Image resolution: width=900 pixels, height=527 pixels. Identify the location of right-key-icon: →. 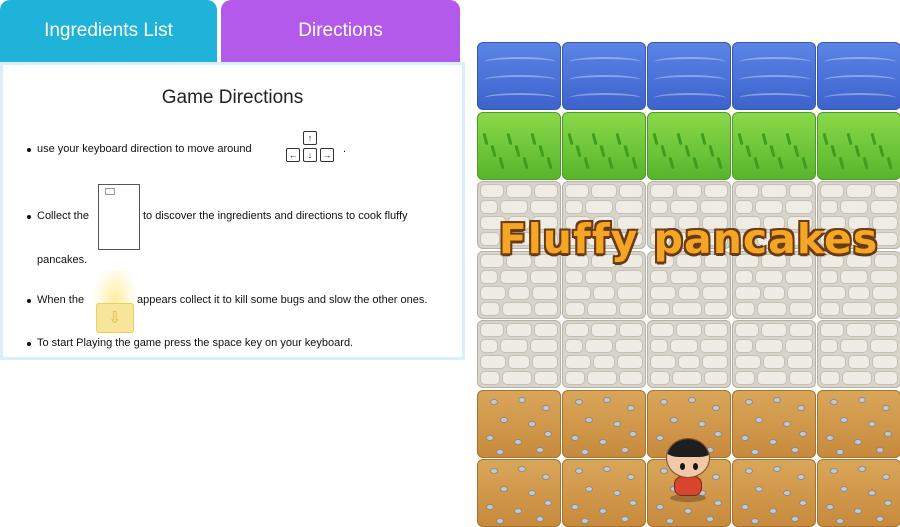
(327, 155).